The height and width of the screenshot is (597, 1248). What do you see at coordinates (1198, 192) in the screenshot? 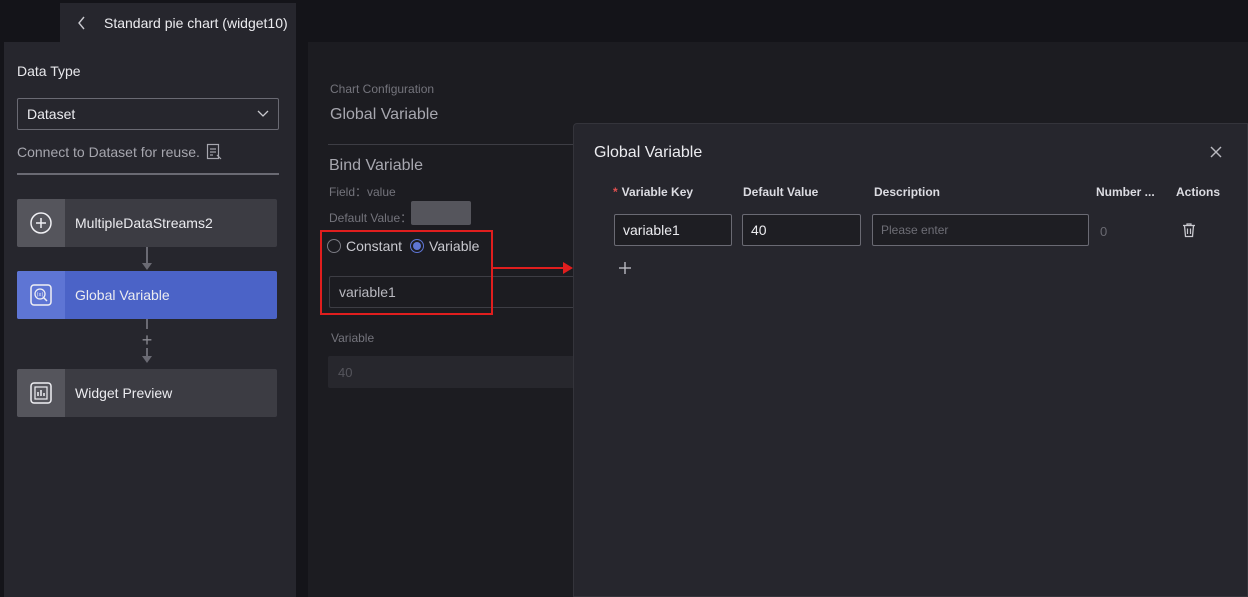
I see `column-header-actions: Actions` at bounding box center [1198, 192].